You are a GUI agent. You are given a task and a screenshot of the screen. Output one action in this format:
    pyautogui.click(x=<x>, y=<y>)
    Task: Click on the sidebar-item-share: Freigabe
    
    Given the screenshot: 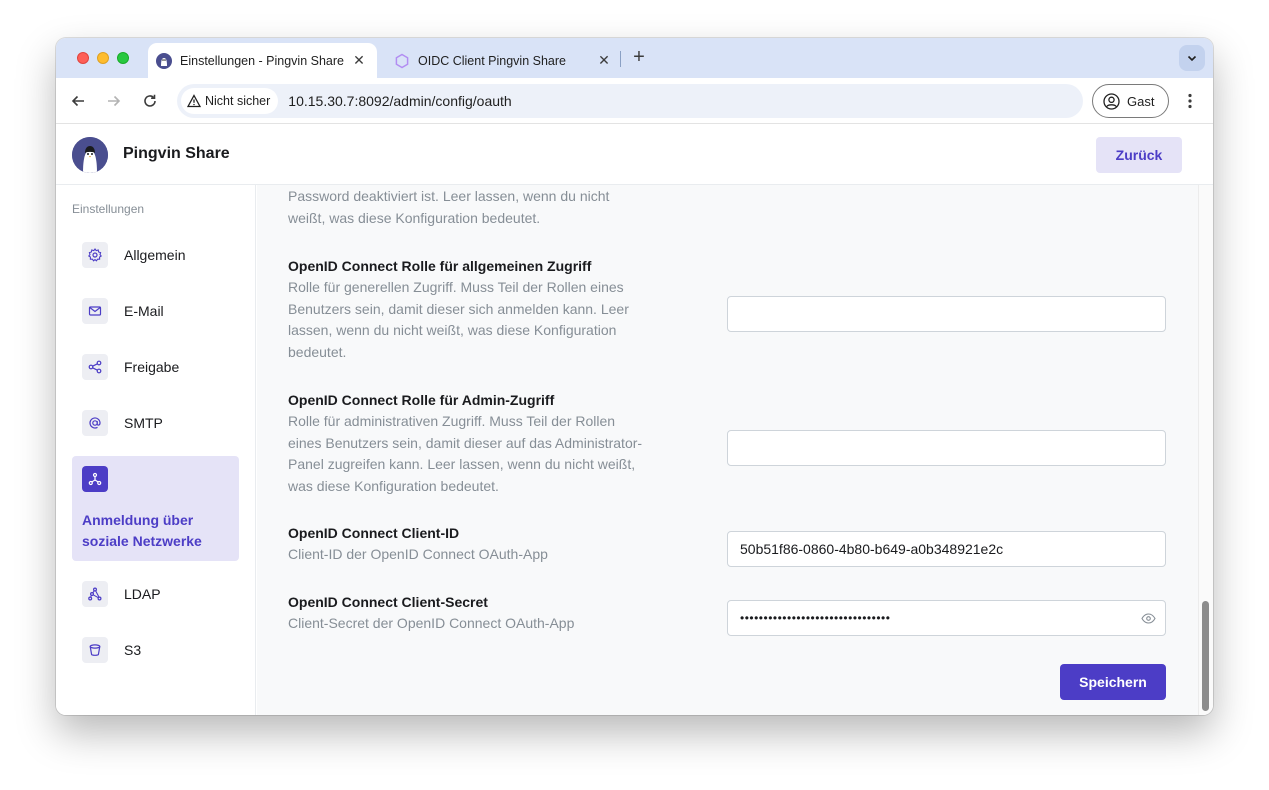 What is the action you would take?
    pyautogui.click(x=155, y=367)
    